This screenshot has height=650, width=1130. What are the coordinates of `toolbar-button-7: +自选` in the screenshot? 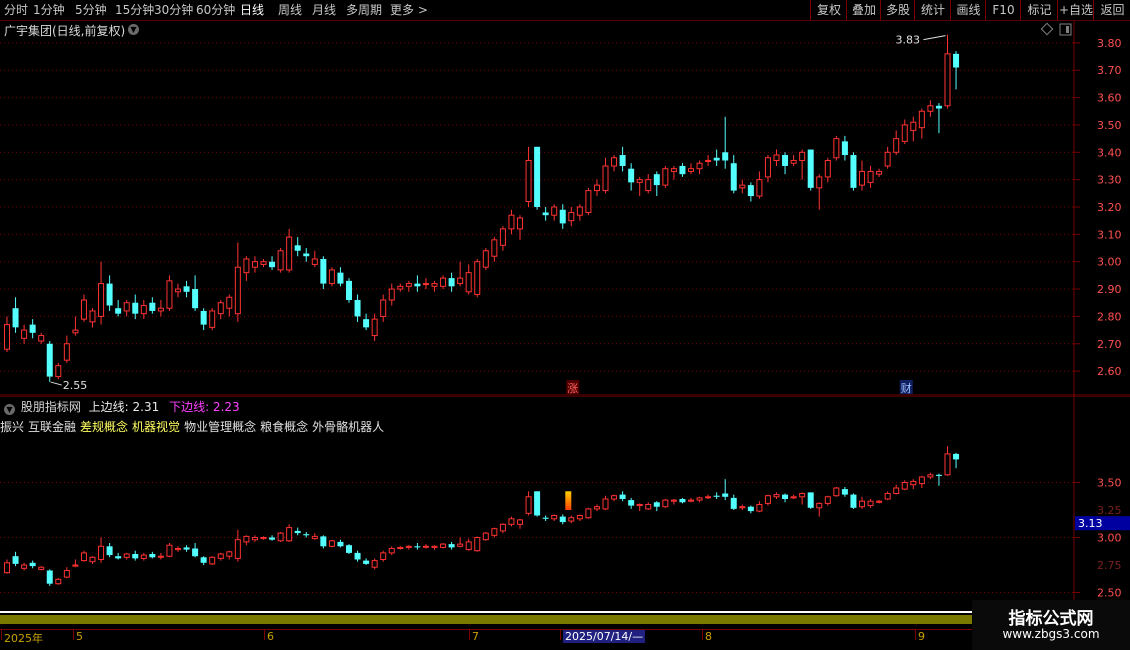 It's located at (1075, 10).